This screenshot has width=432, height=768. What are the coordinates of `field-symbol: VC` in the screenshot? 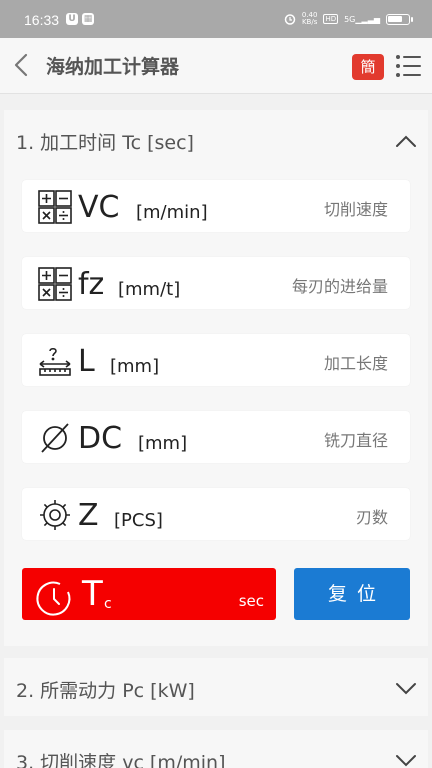 It's located at (99, 207).